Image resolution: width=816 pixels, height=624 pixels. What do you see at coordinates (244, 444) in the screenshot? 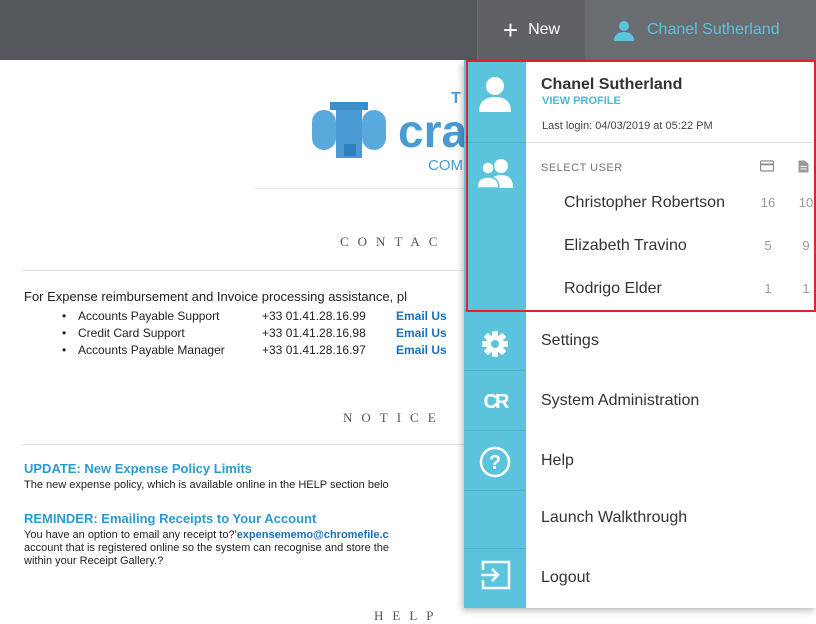
I see `notice-divider` at bounding box center [244, 444].